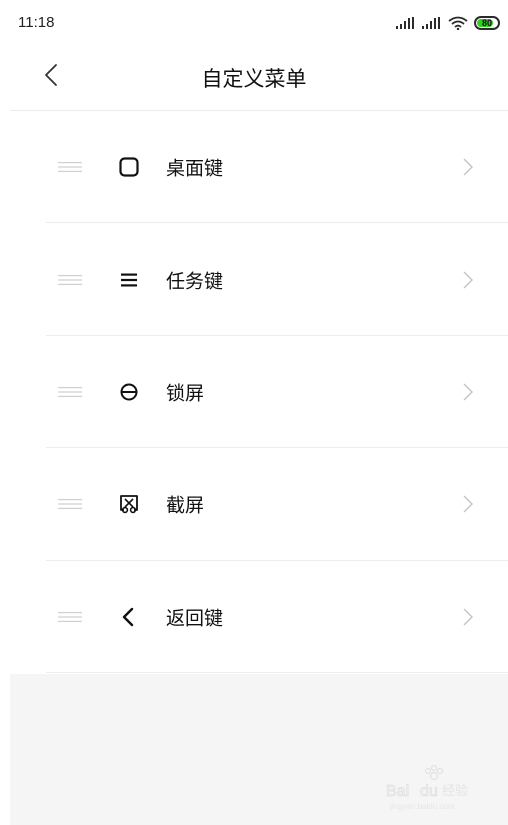 The image size is (508, 825). I want to click on menu-icon, so click(129, 280).